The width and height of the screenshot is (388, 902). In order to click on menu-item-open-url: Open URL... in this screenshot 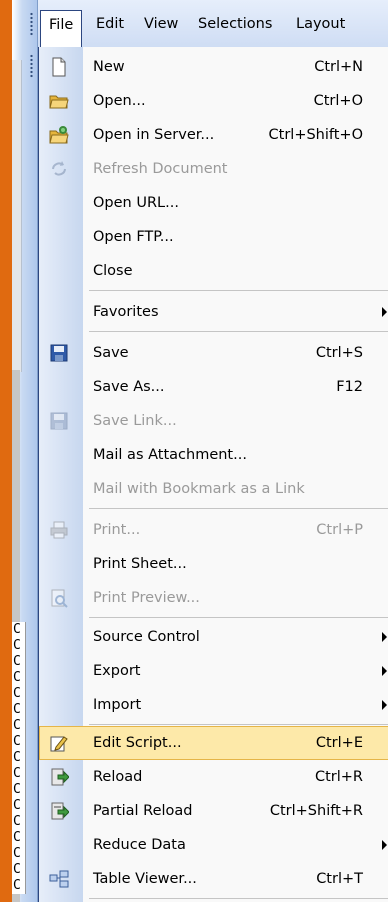, I will do `click(213, 203)`.